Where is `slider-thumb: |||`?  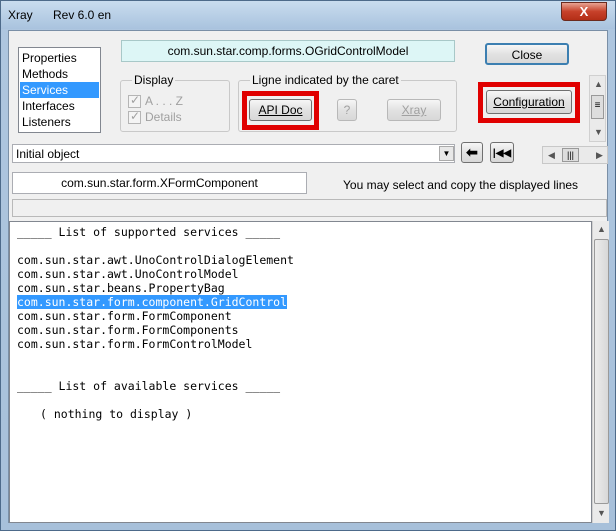 slider-thumb: ||| is located at coordinates (570, 155).